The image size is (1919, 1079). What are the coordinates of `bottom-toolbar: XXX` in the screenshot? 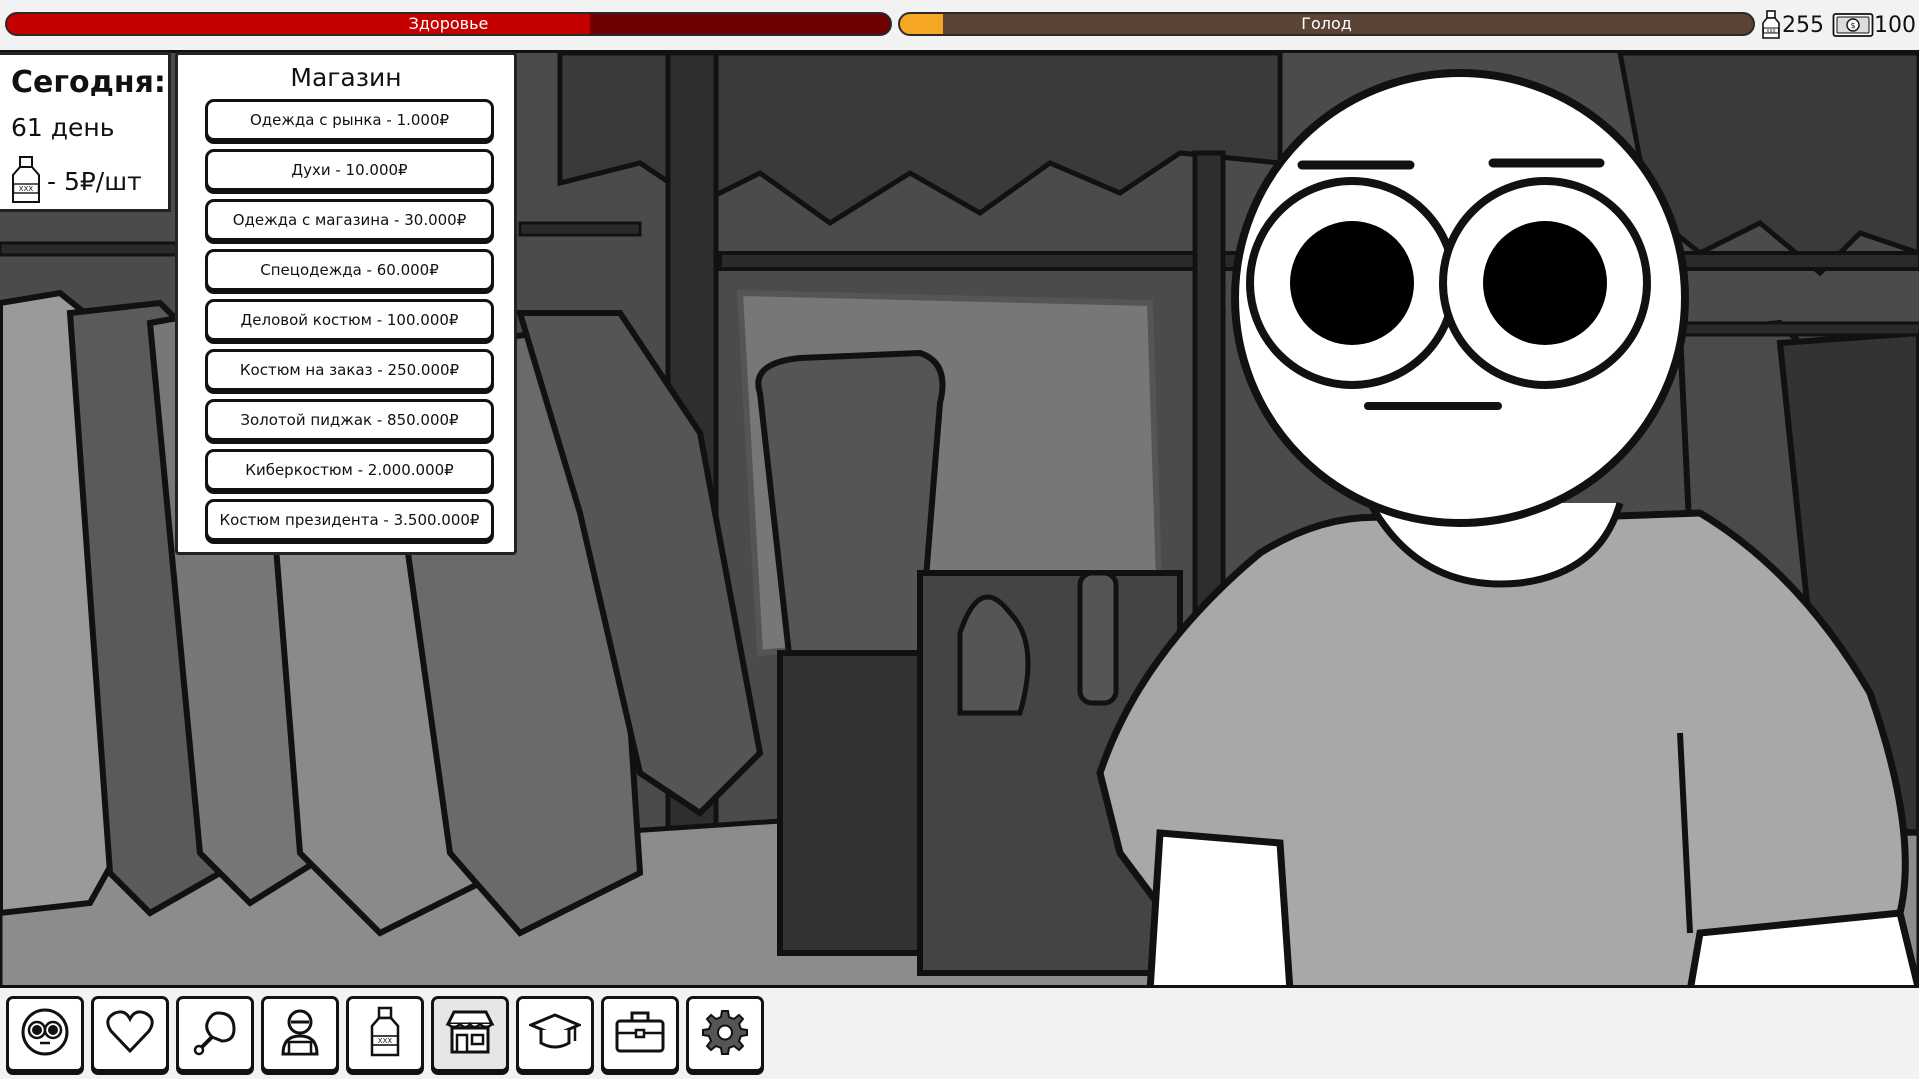 It's located at (959, 1033).